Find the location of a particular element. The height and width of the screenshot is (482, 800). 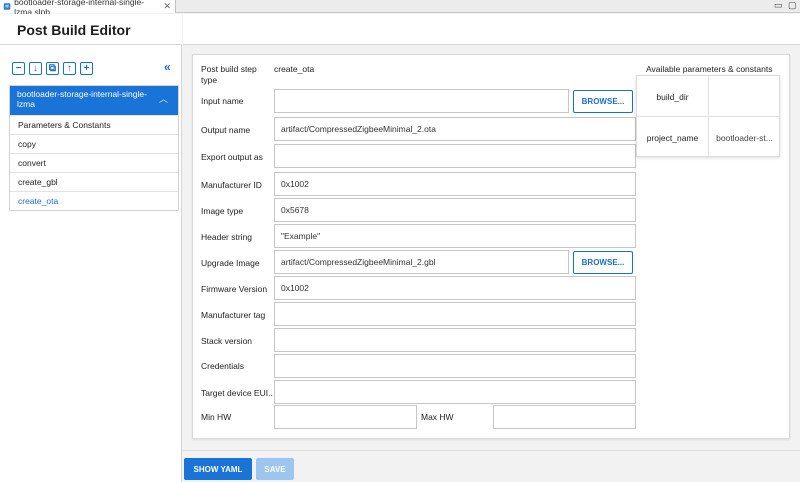

maximize-icon: ▢ is located at coordinates (792, 5).